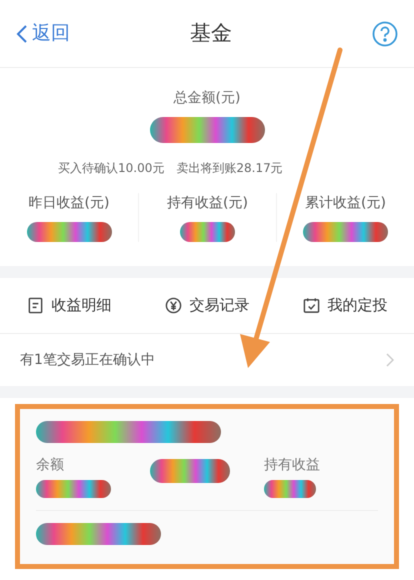 The width and height of the screenshot is (414, 580). What do you see at coordinates (207, 305) in the screenshot?
I see `action-tab: 交易记录` at bounding box center [207, 305].